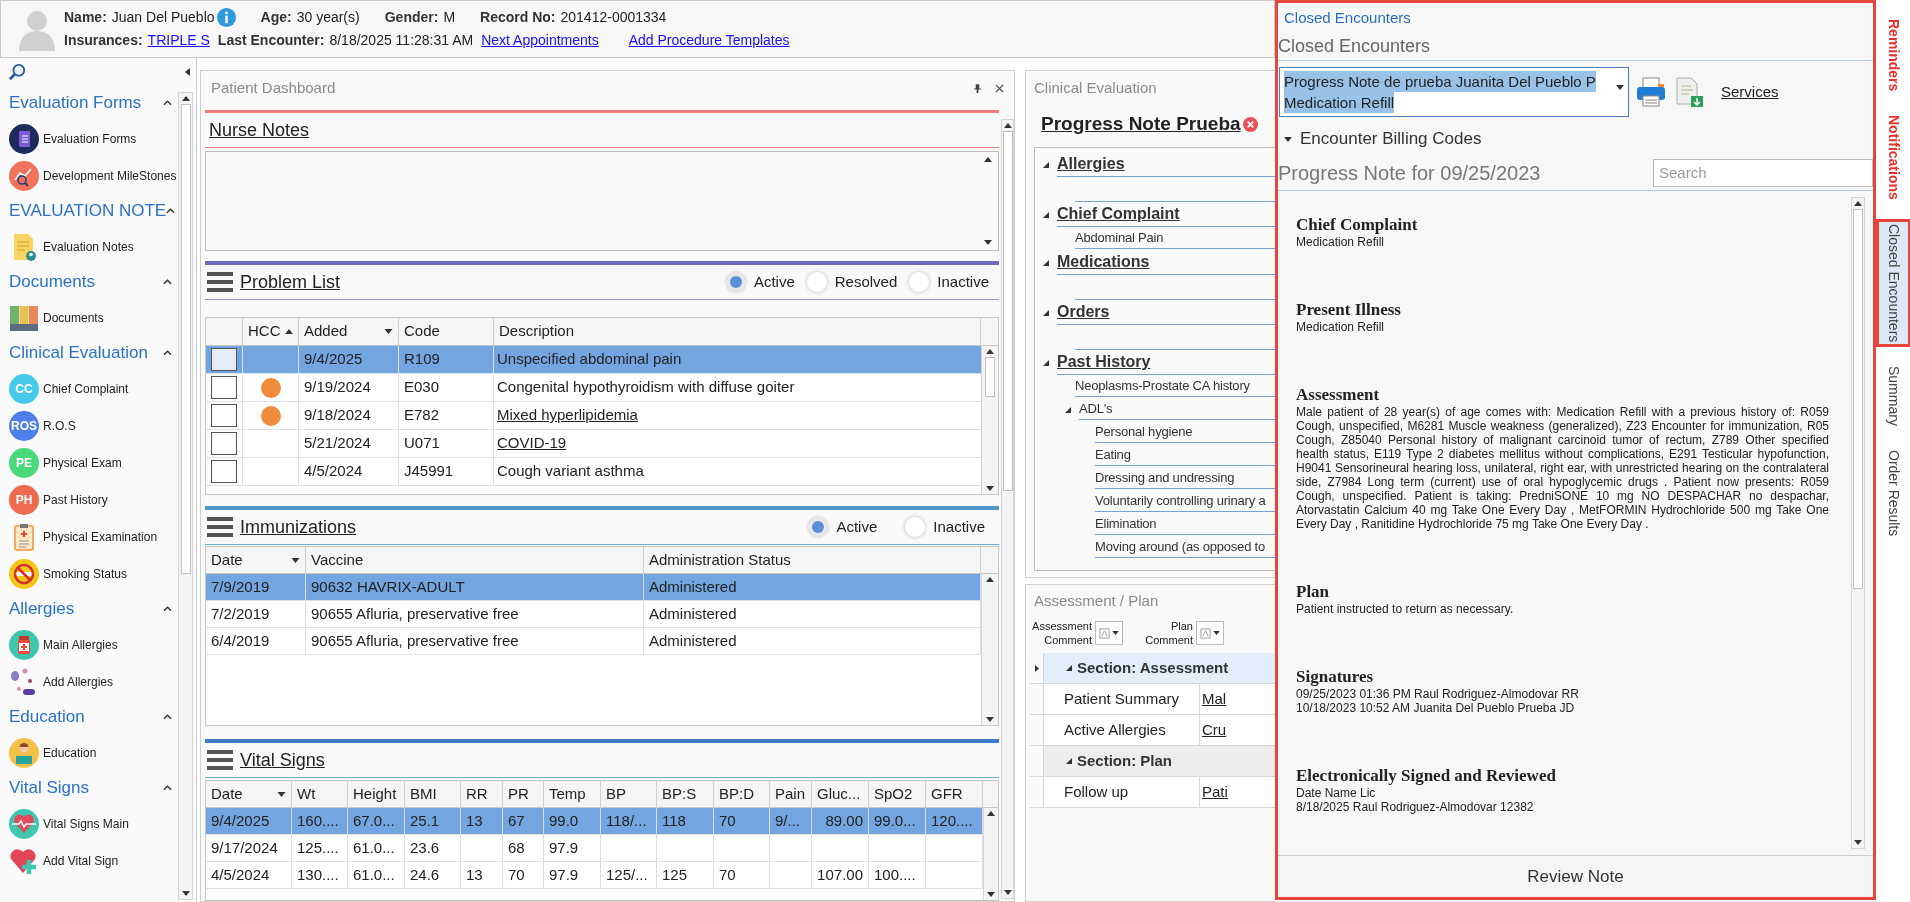 Image resolution: width=1910 pixels, height=902 pixels. What do you see at coordinates (1689, 92) in the screenshot?
I see `document-download-icon` at bounding box center [1689, 92].